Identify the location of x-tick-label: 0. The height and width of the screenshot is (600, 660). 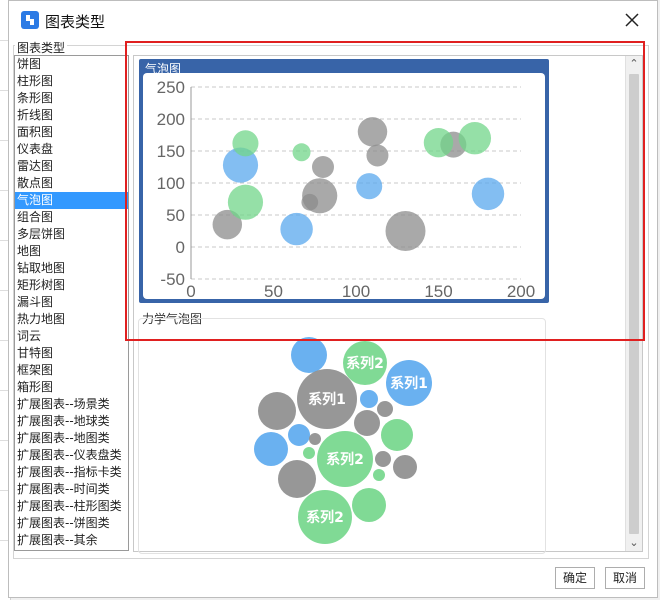
(190, 290).